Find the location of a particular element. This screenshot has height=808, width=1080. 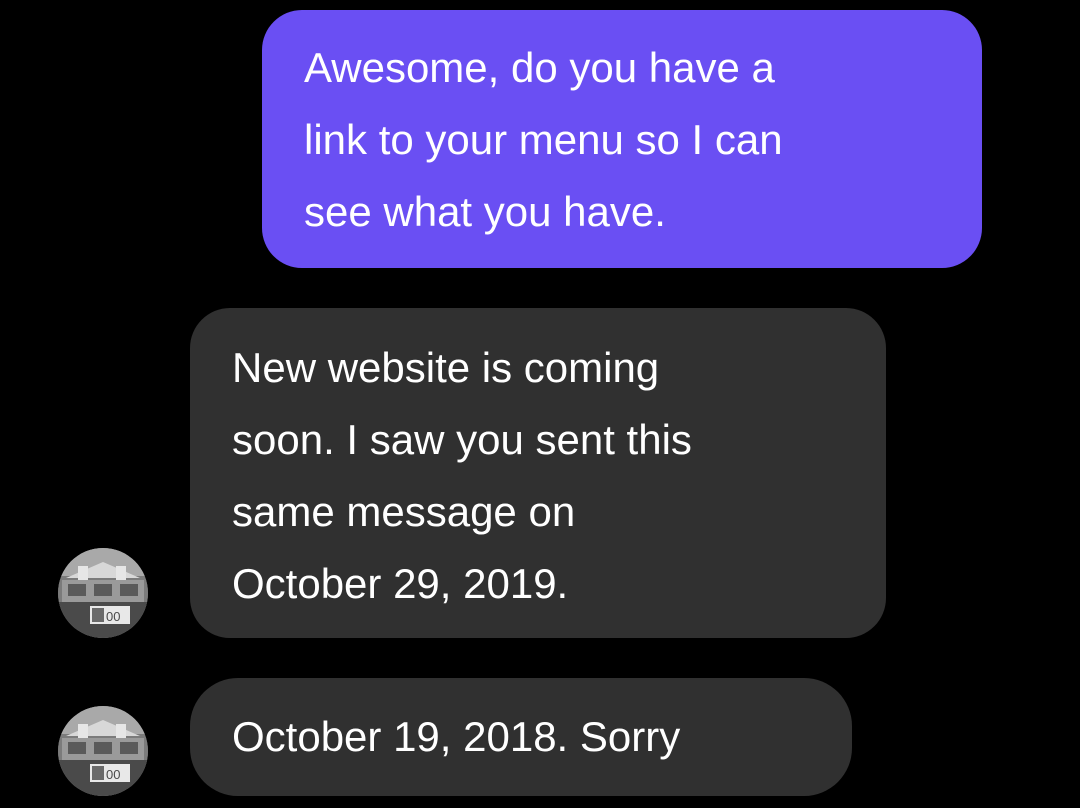

message-text-line: soon. I saw you sent this is located at coordinates (462, 439).